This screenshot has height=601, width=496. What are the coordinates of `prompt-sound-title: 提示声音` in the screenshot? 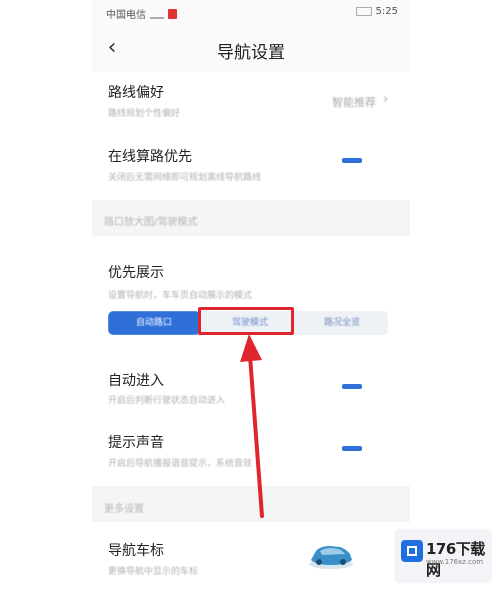 It's located at (136, 443).